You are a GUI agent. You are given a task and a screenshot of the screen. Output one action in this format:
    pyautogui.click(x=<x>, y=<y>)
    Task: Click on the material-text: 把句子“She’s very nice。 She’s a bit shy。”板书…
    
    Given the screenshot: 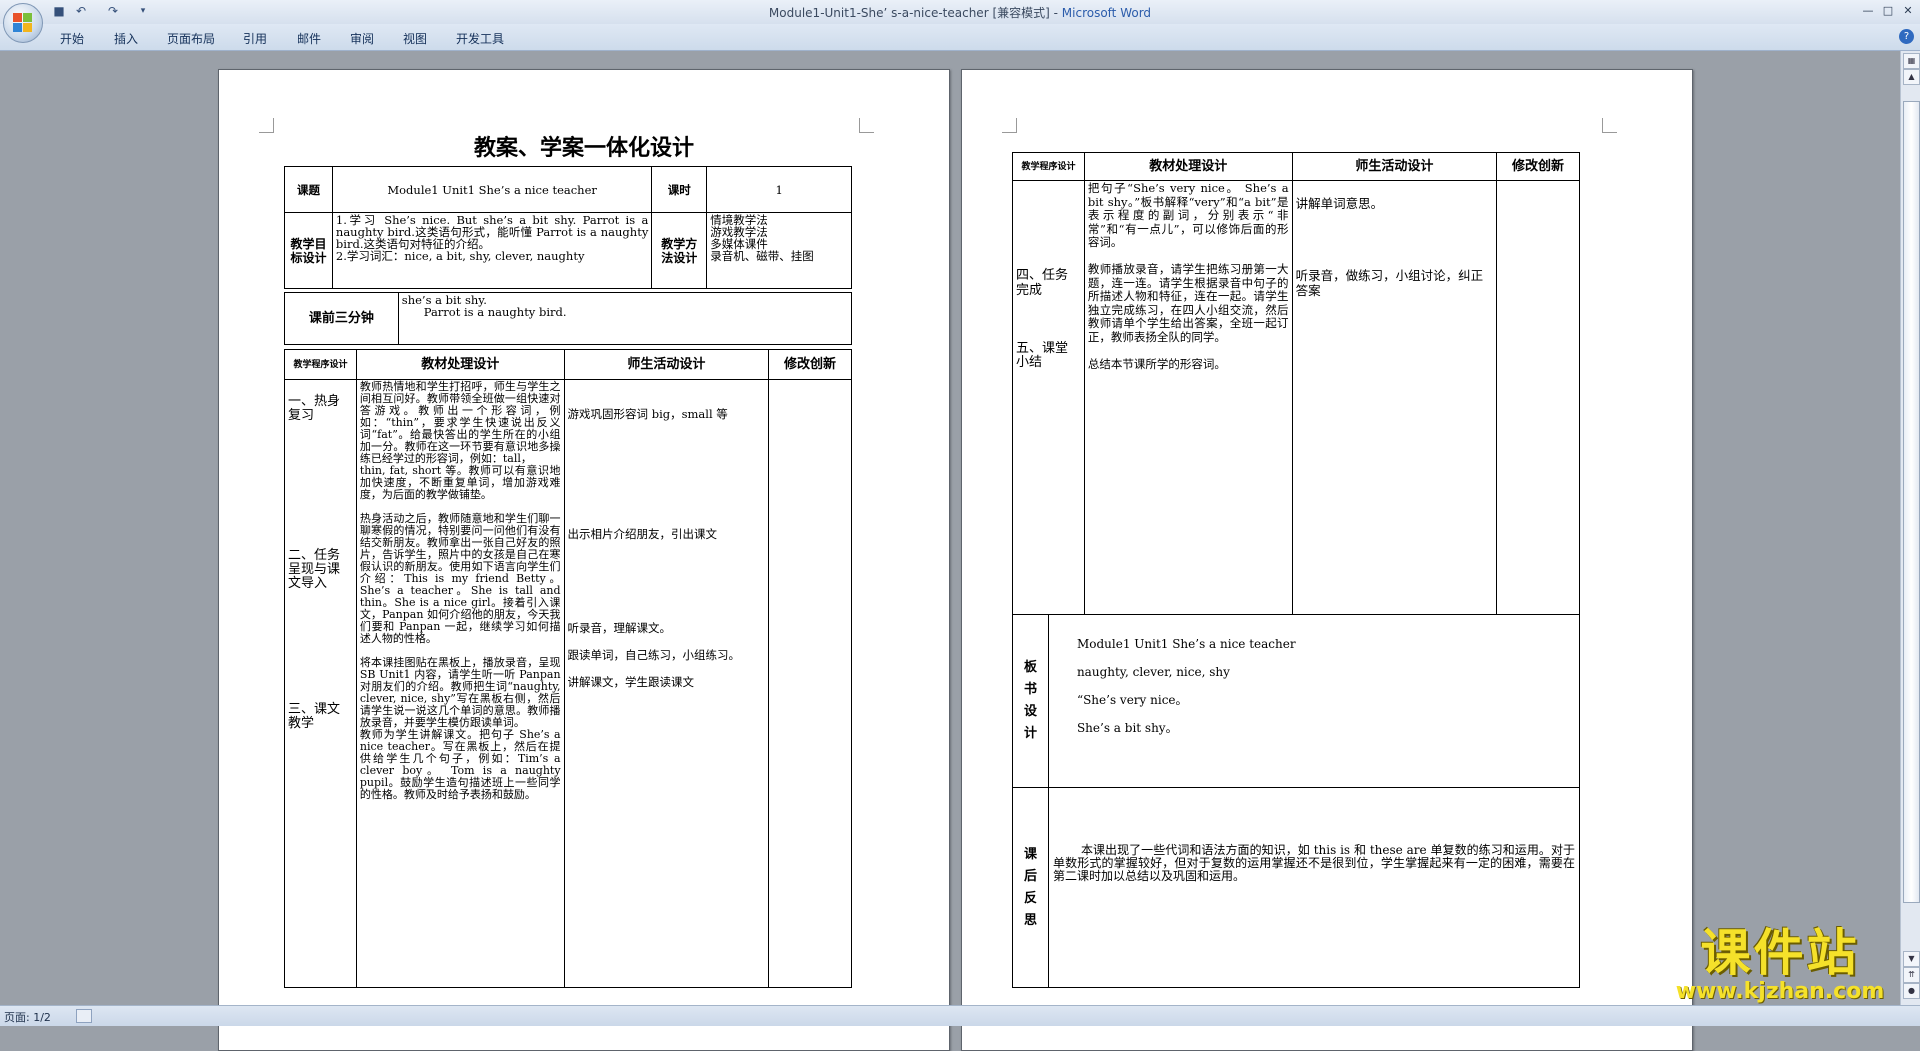 What is the action you would take?
    pyautogui.click(x=1188, y=397)
    